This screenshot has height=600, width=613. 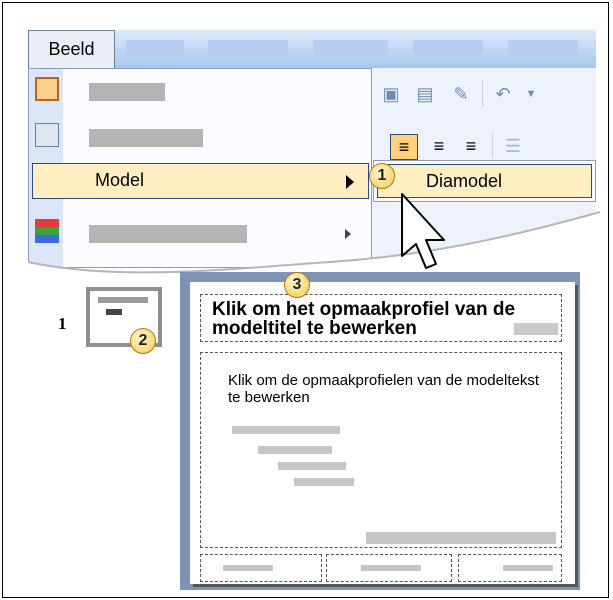 What do you see at coordinates (423, 231) in the screenshot?
I see `mouse-pointer-icon` at bounding box center [423, 231].